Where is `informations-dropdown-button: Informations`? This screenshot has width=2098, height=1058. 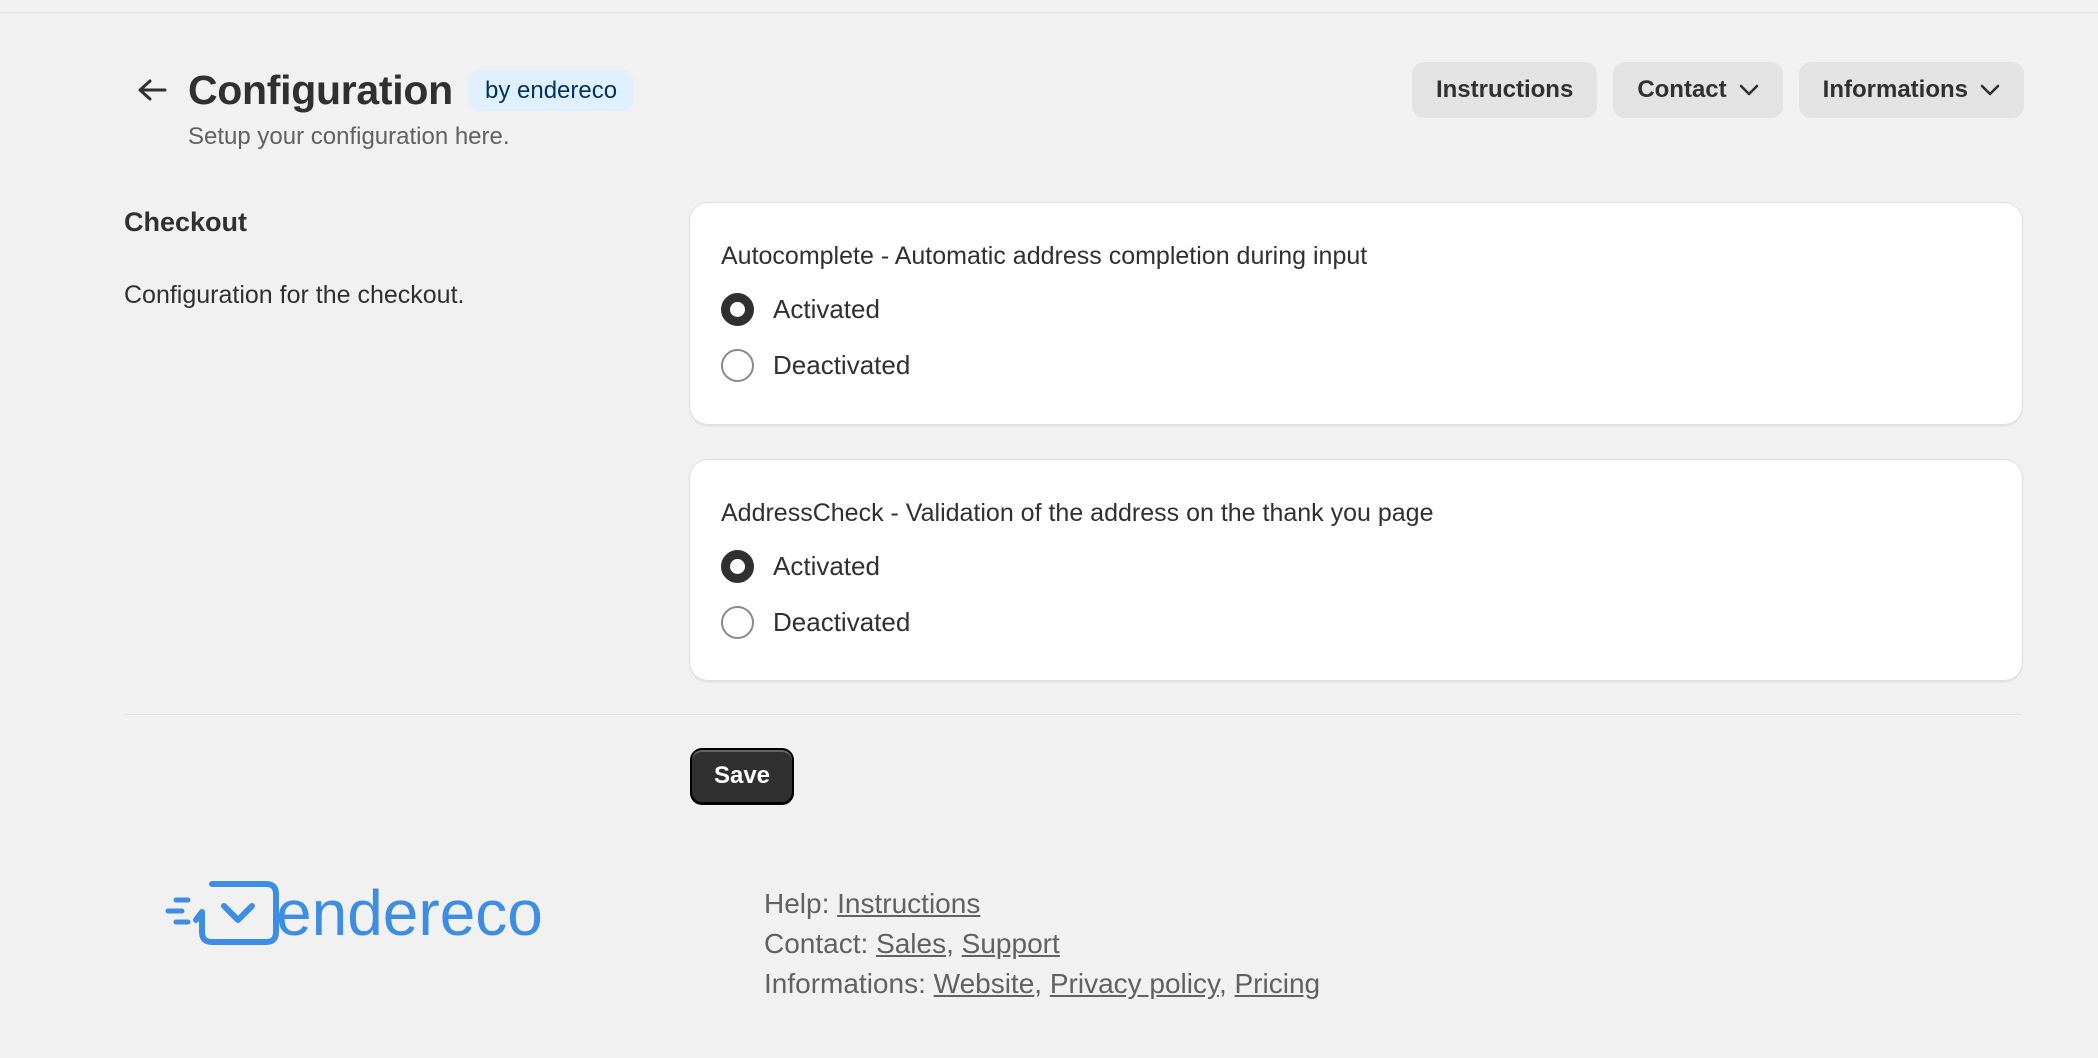 informations-dropdown-button: Informations is located at coordinates (1911, 90).